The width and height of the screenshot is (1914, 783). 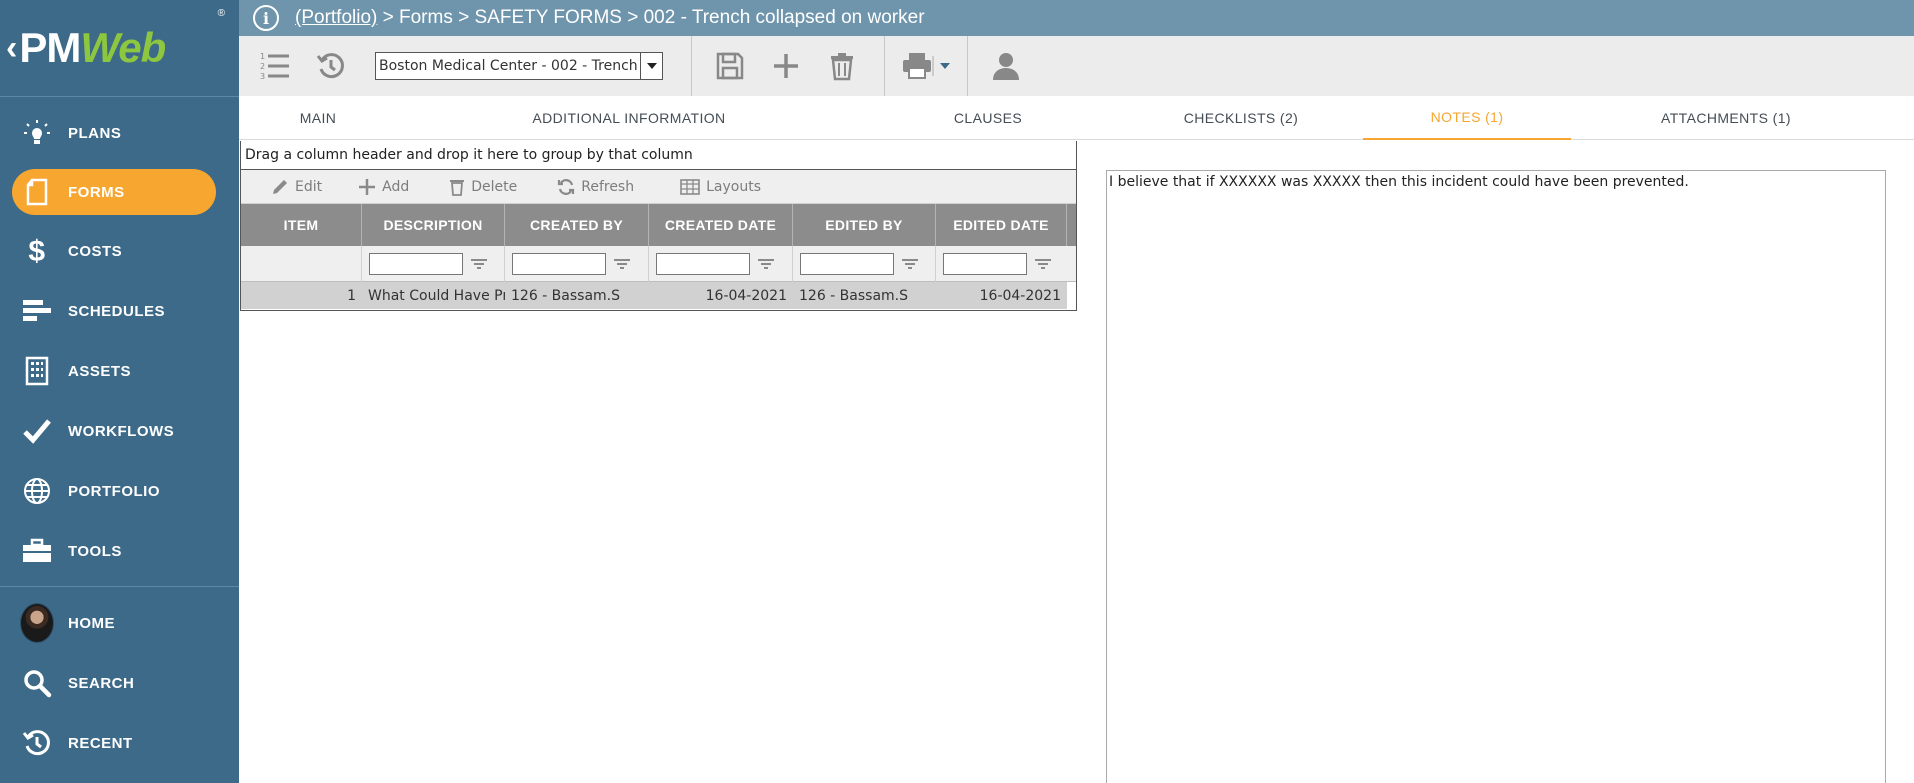 What do you see at coordinates (262, 66) in the screenshot?
I see `svg-text: 2` at bounding box center [262, 66].